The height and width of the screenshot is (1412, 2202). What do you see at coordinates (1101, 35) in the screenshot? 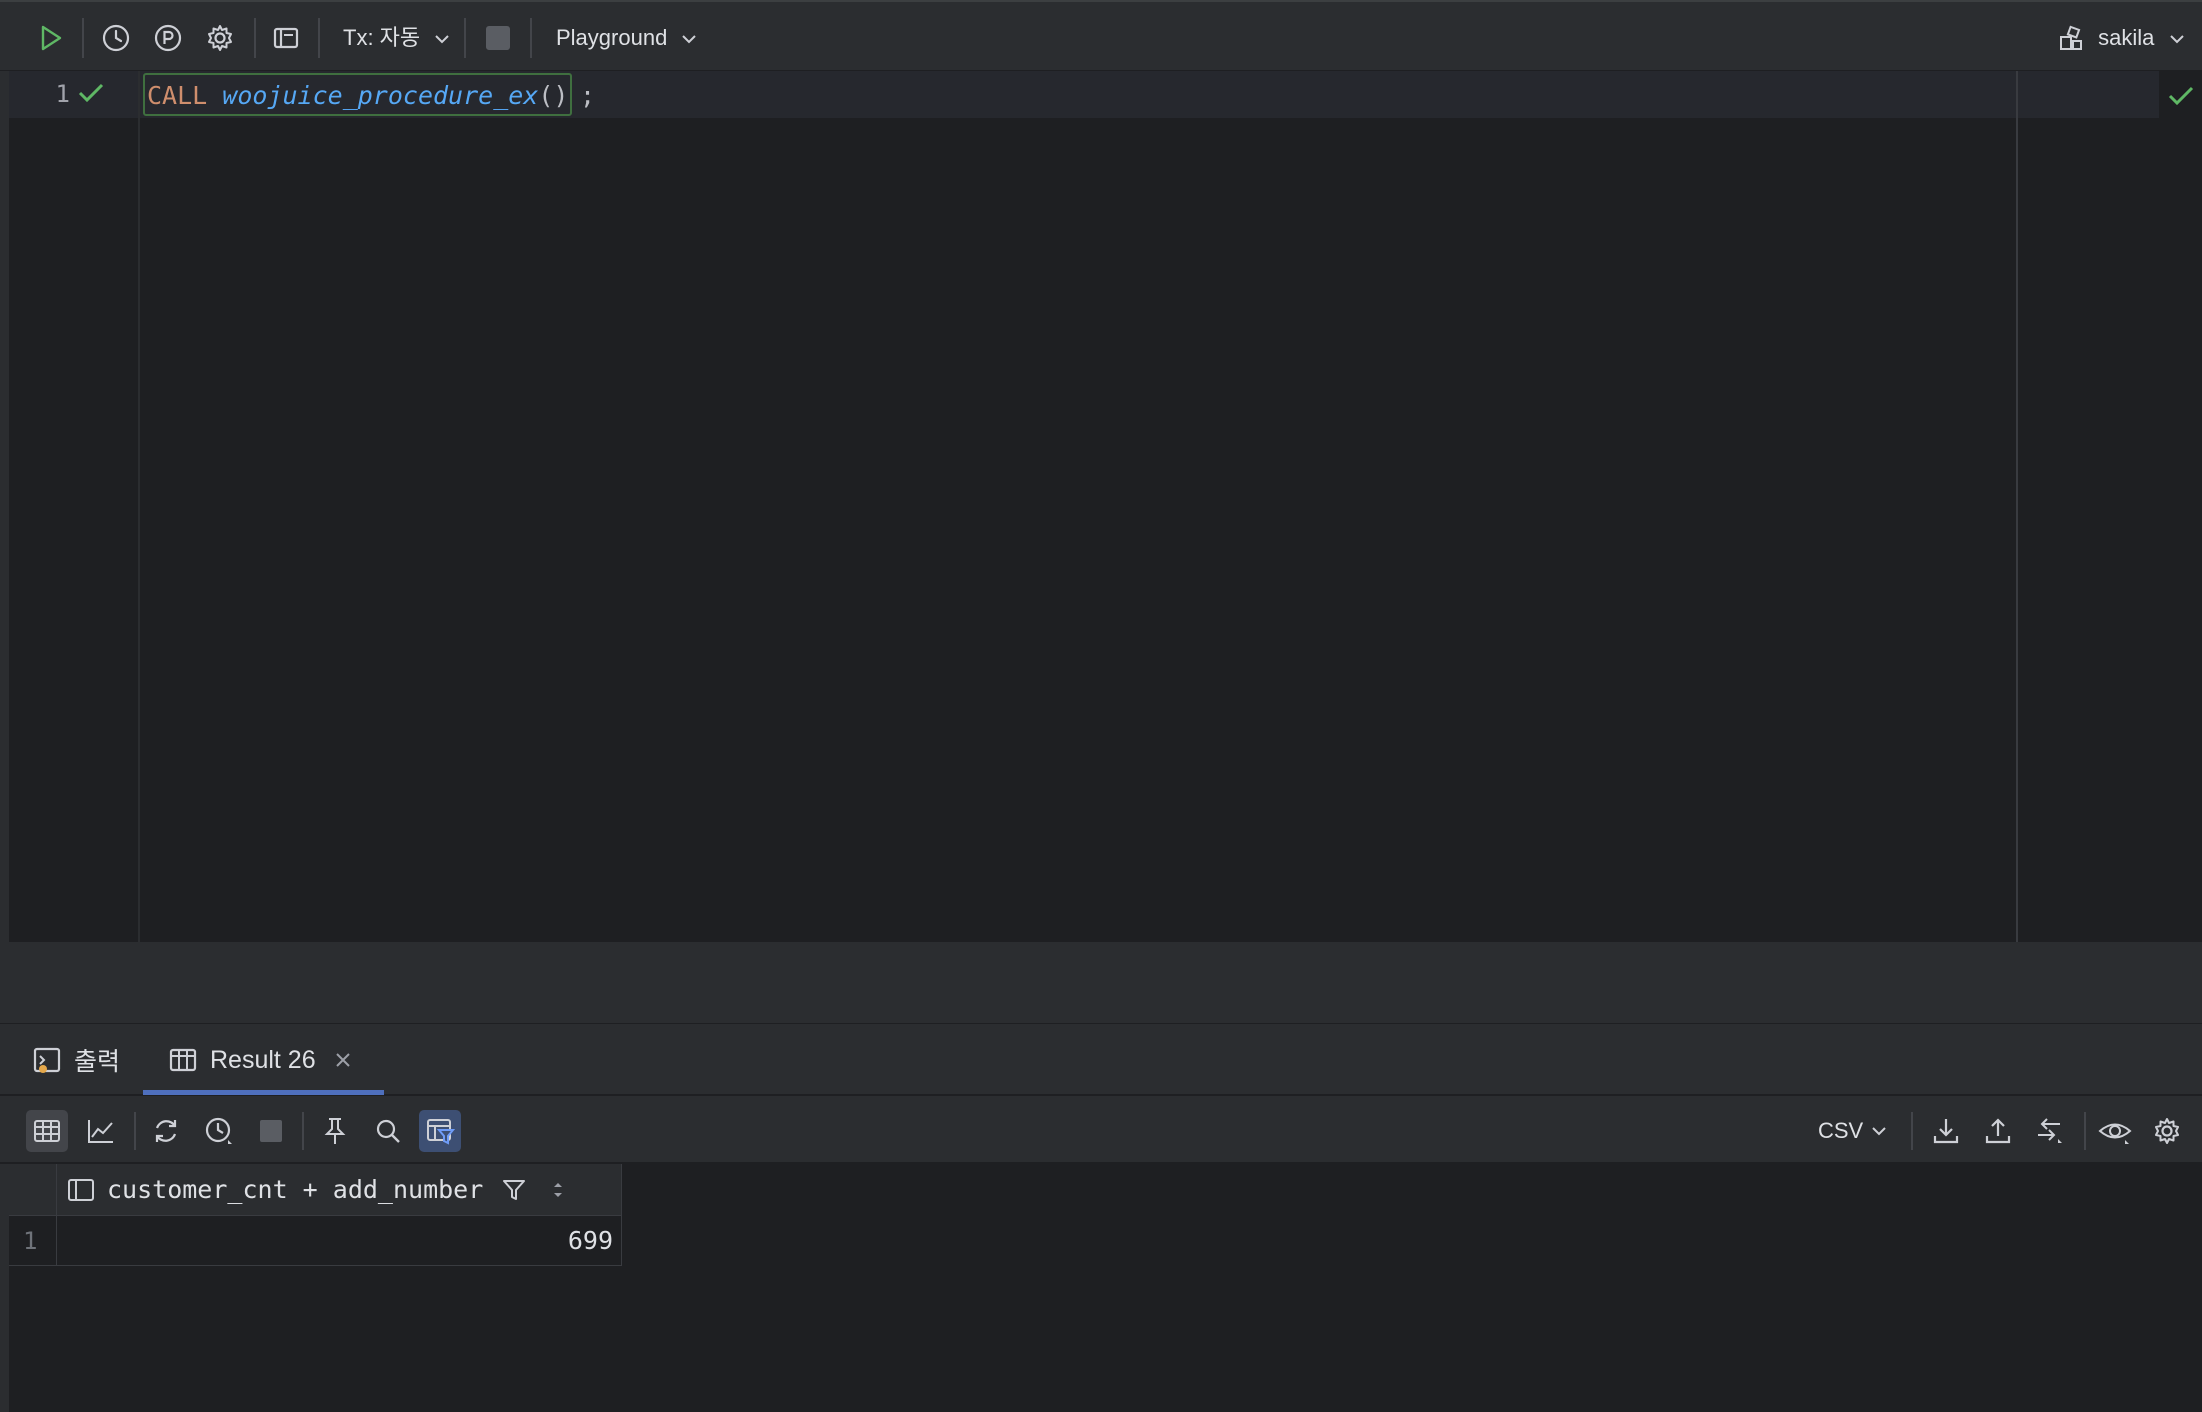
I see `editor-toolbar: Tx: 자동 Playground sakila` at bounding box center [1101, 35].